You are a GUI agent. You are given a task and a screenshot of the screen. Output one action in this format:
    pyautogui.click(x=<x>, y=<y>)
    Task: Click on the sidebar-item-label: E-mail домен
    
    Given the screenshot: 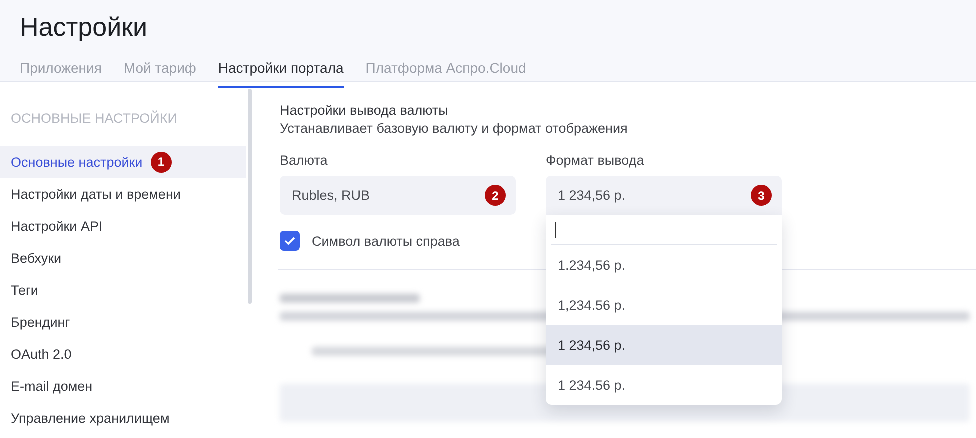 What is the action you would take?
    pyautogui.click(x=52, y=386)
    